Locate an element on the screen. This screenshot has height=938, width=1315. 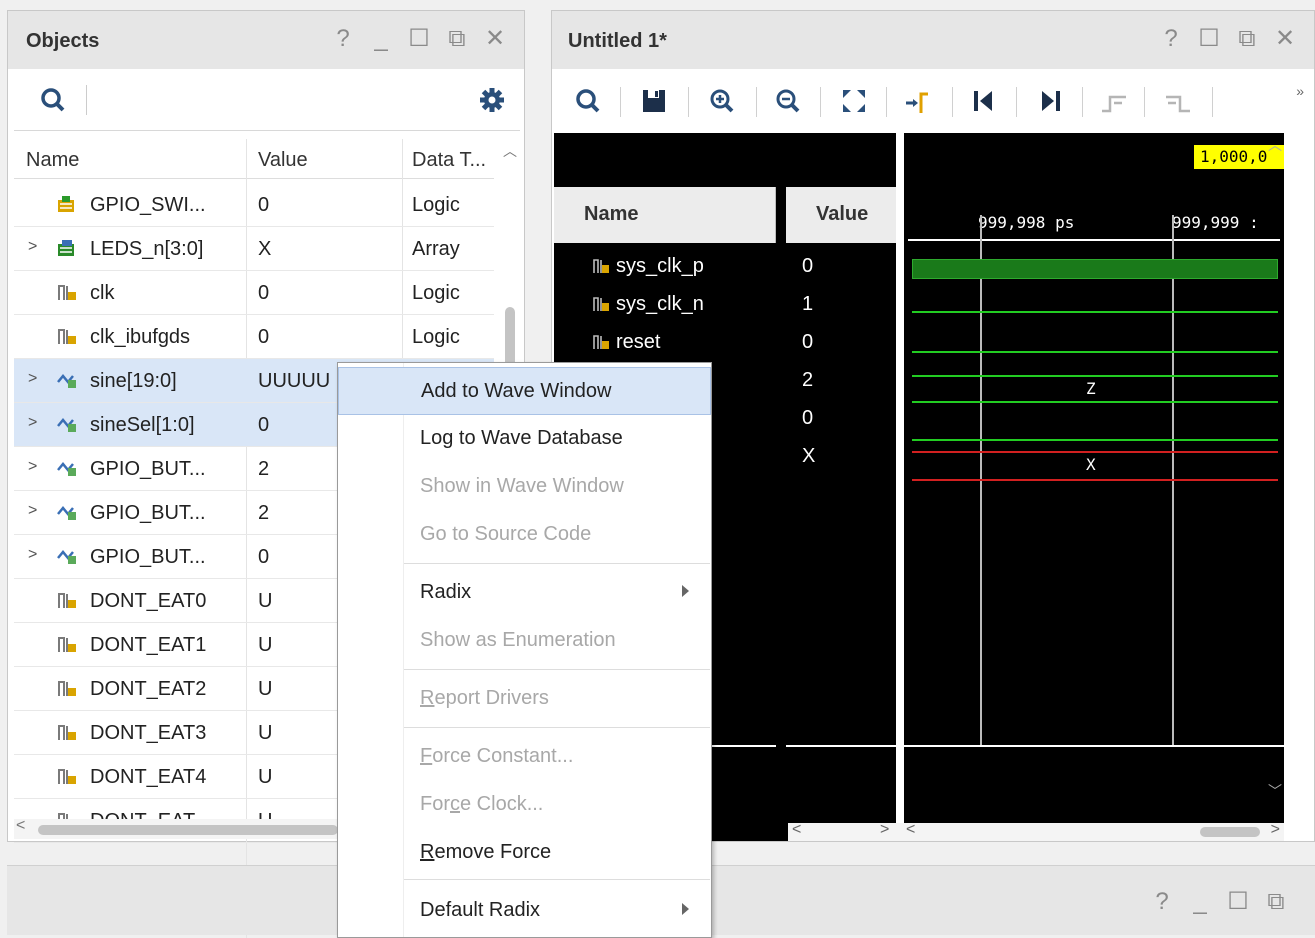
wave-signal-name: sys_clk_n is located at coordinates (648, 304).